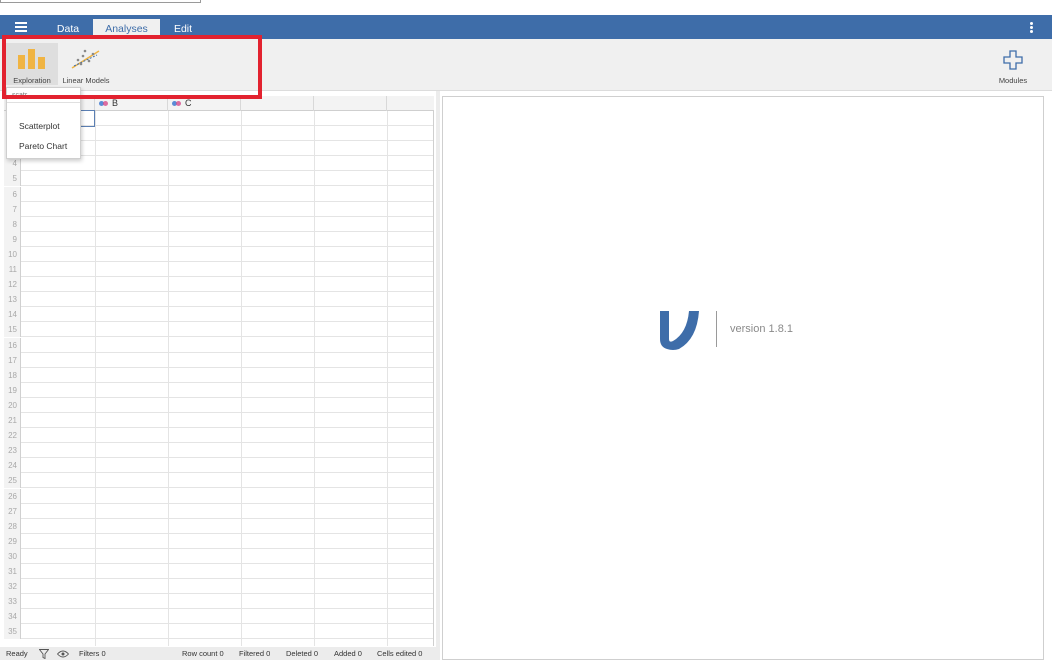 The height and width of the screenshot is (660, 1052). I want to click on row-number: 12, so click(12, 285).